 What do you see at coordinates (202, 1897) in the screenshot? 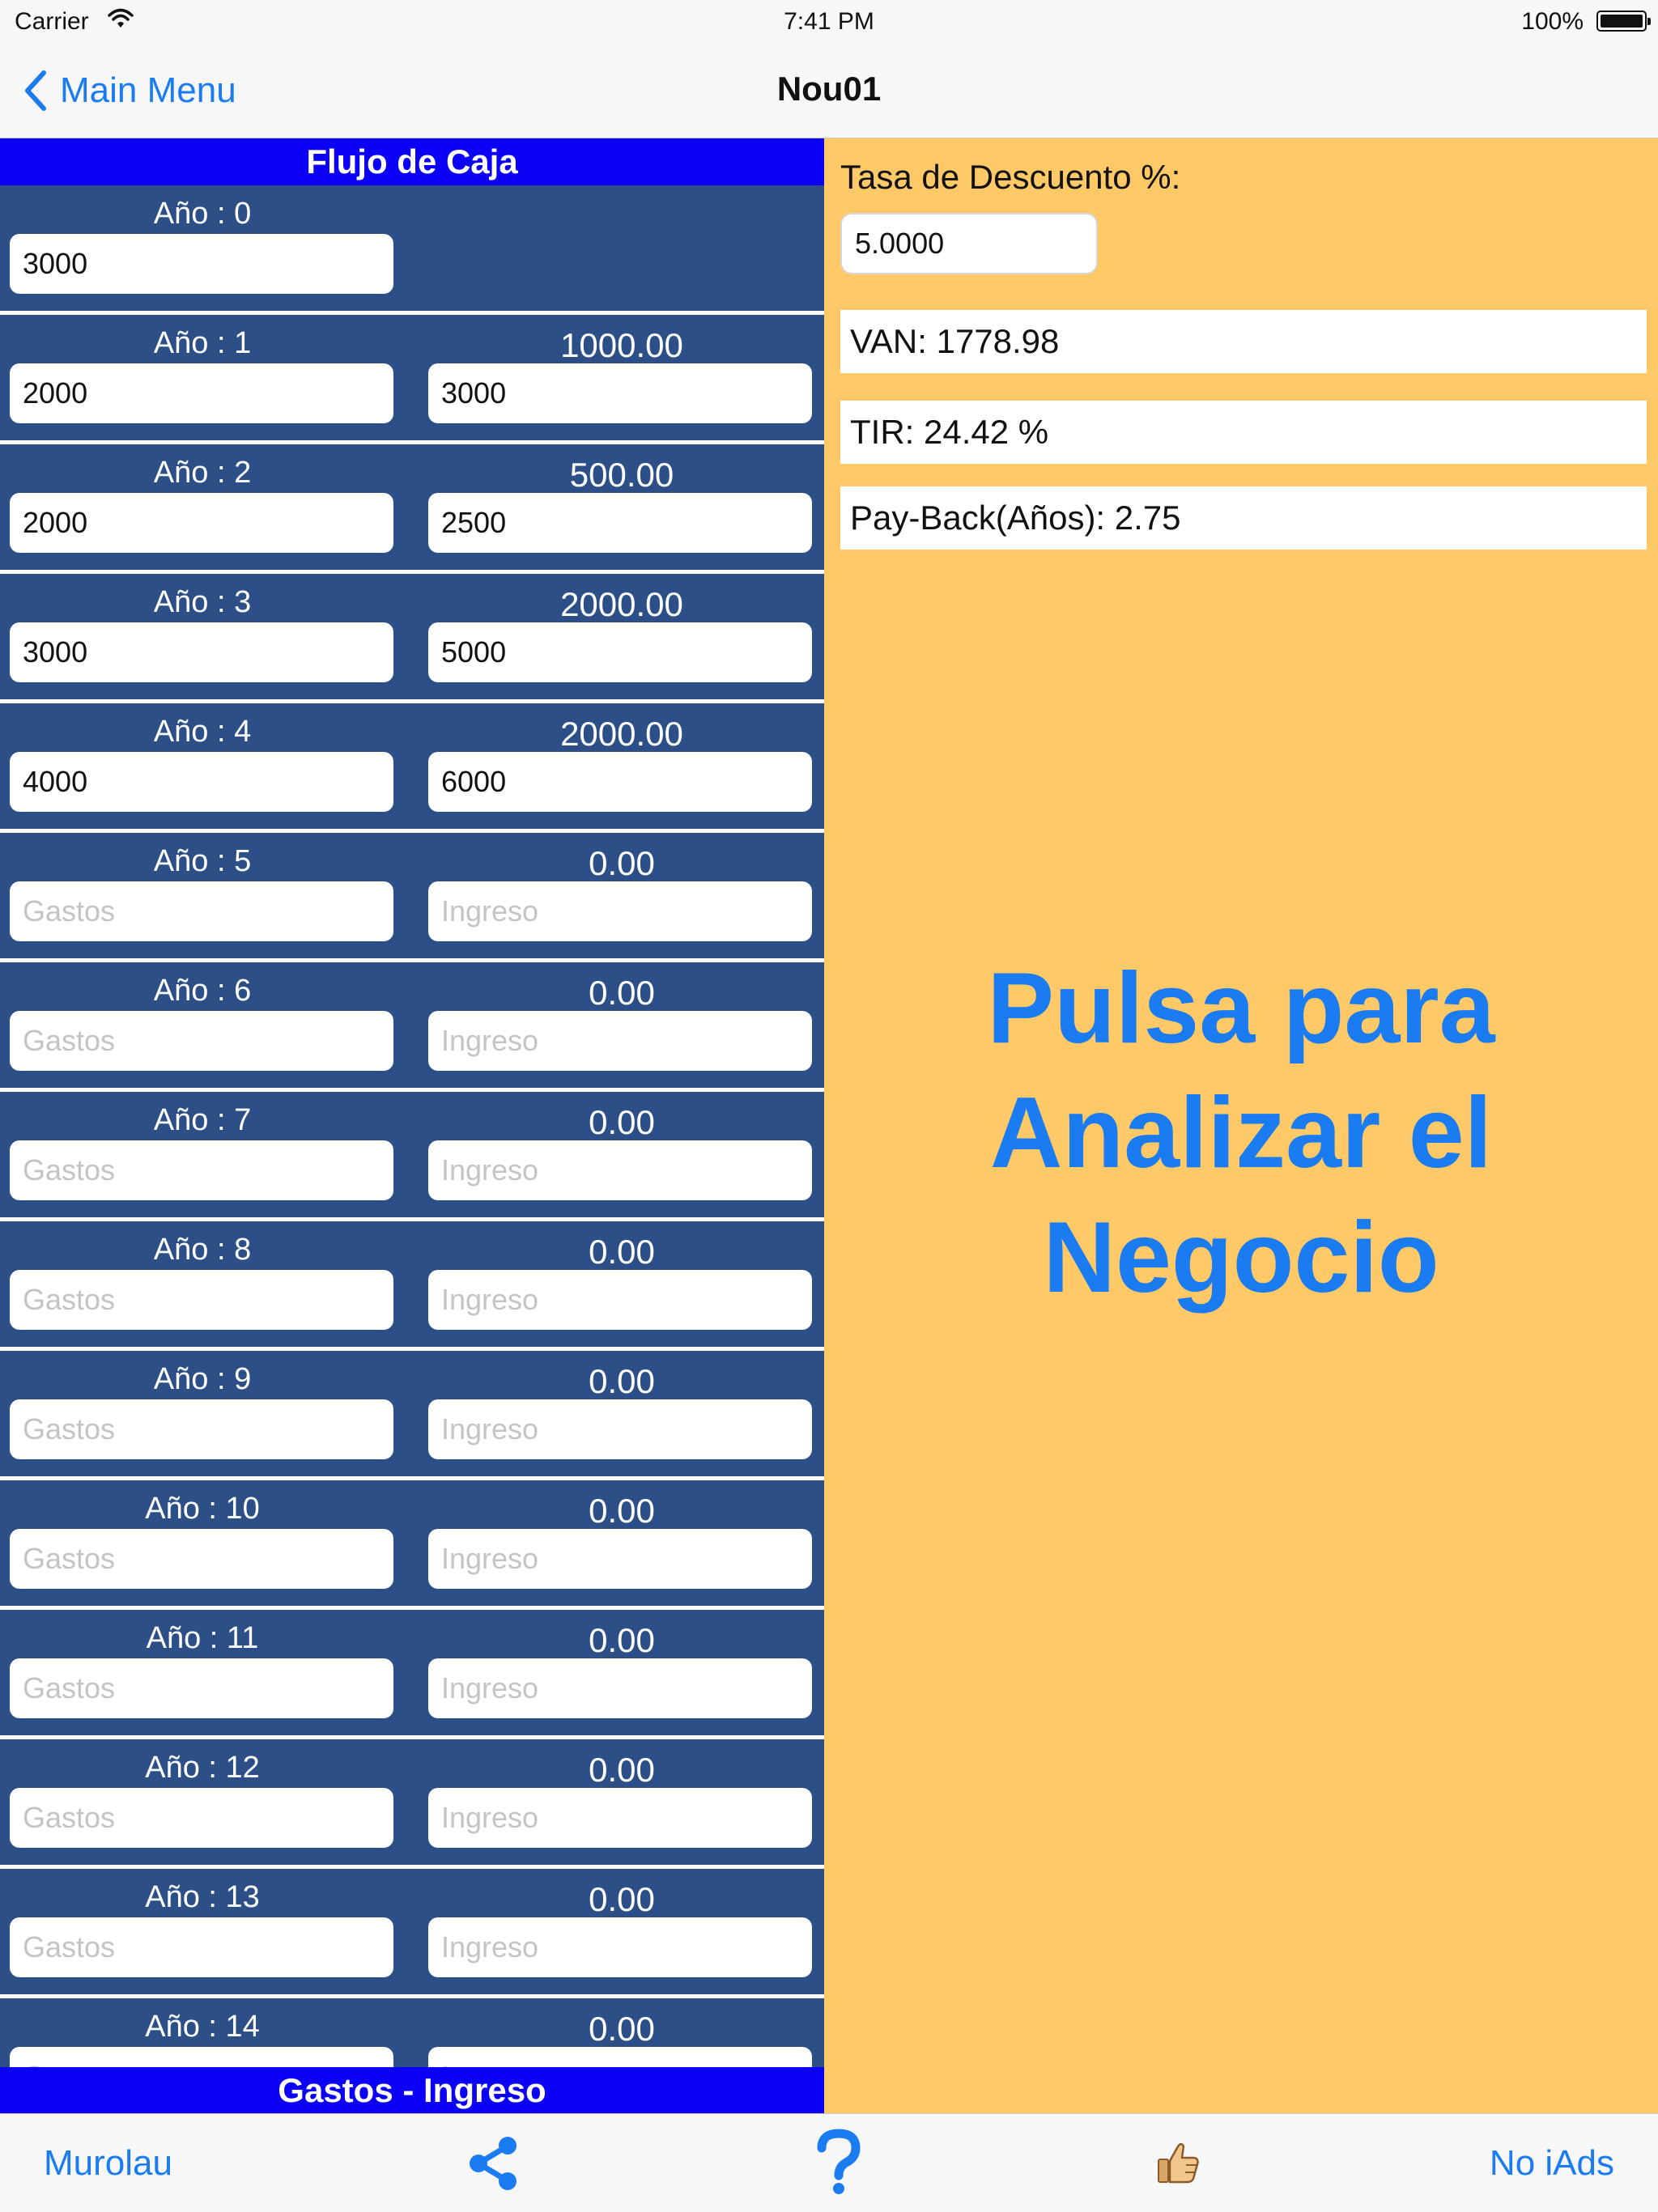
I see `year-label: Año : 13` at bounding box center [202, 1897].